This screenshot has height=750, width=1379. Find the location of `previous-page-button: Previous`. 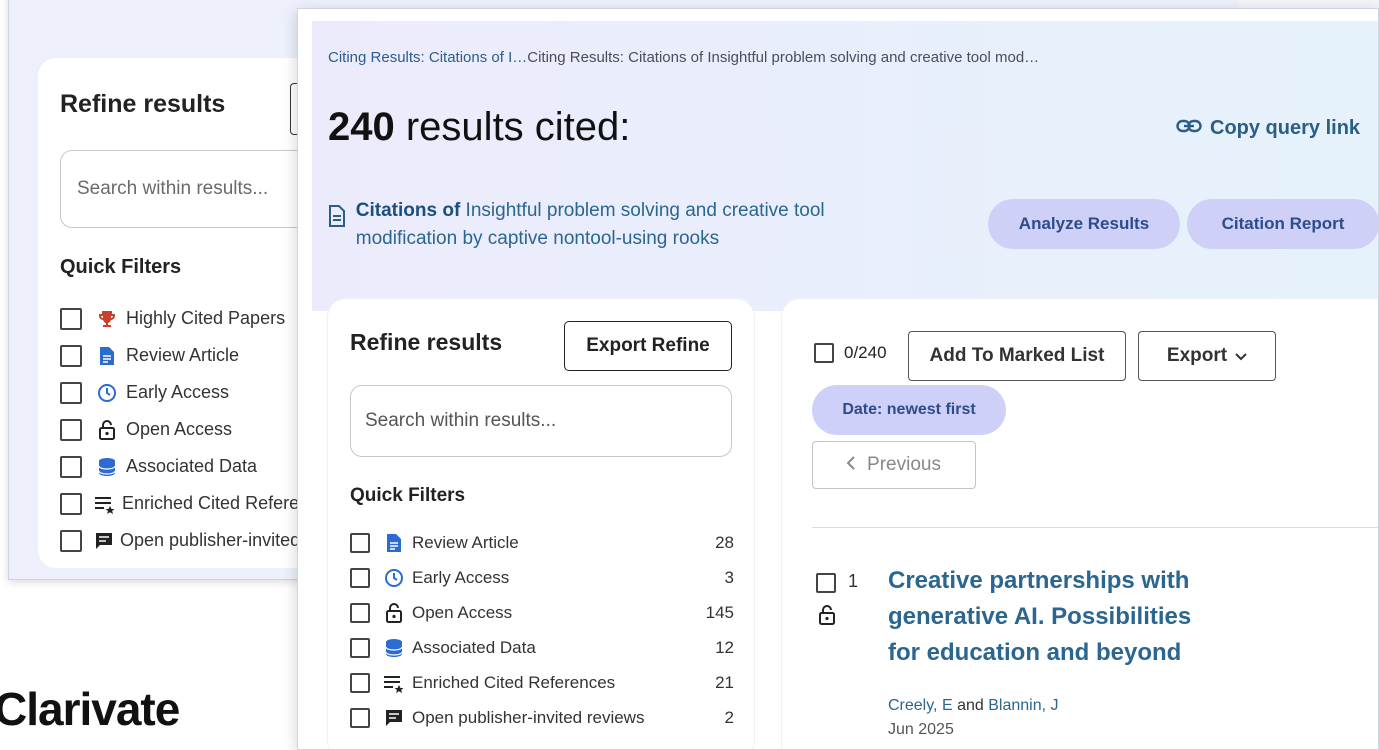

previous-page-button: Previous is located at coordinates (894, 465).